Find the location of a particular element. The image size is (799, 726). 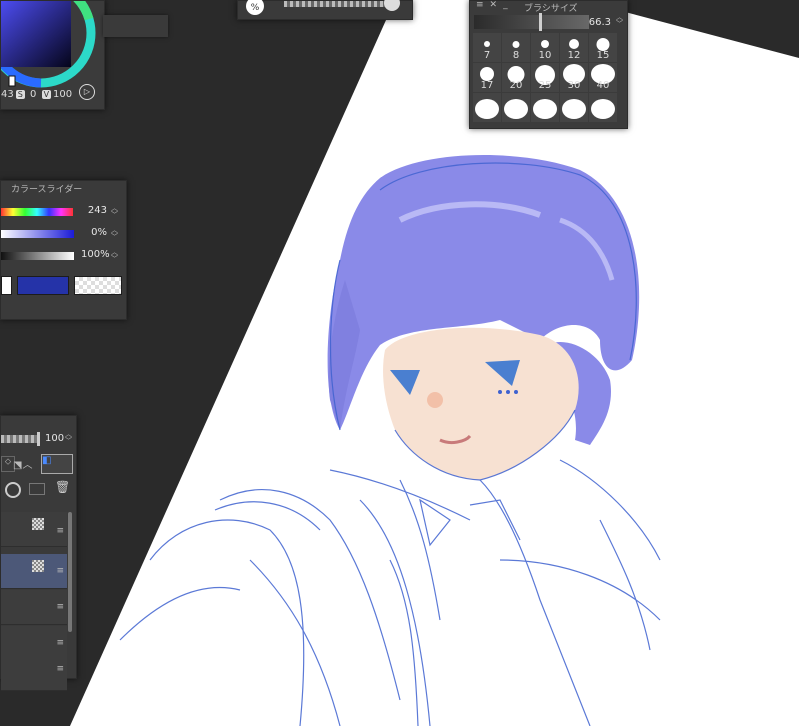

layer-row-5: ≡ is located at coordinates (34, 673).